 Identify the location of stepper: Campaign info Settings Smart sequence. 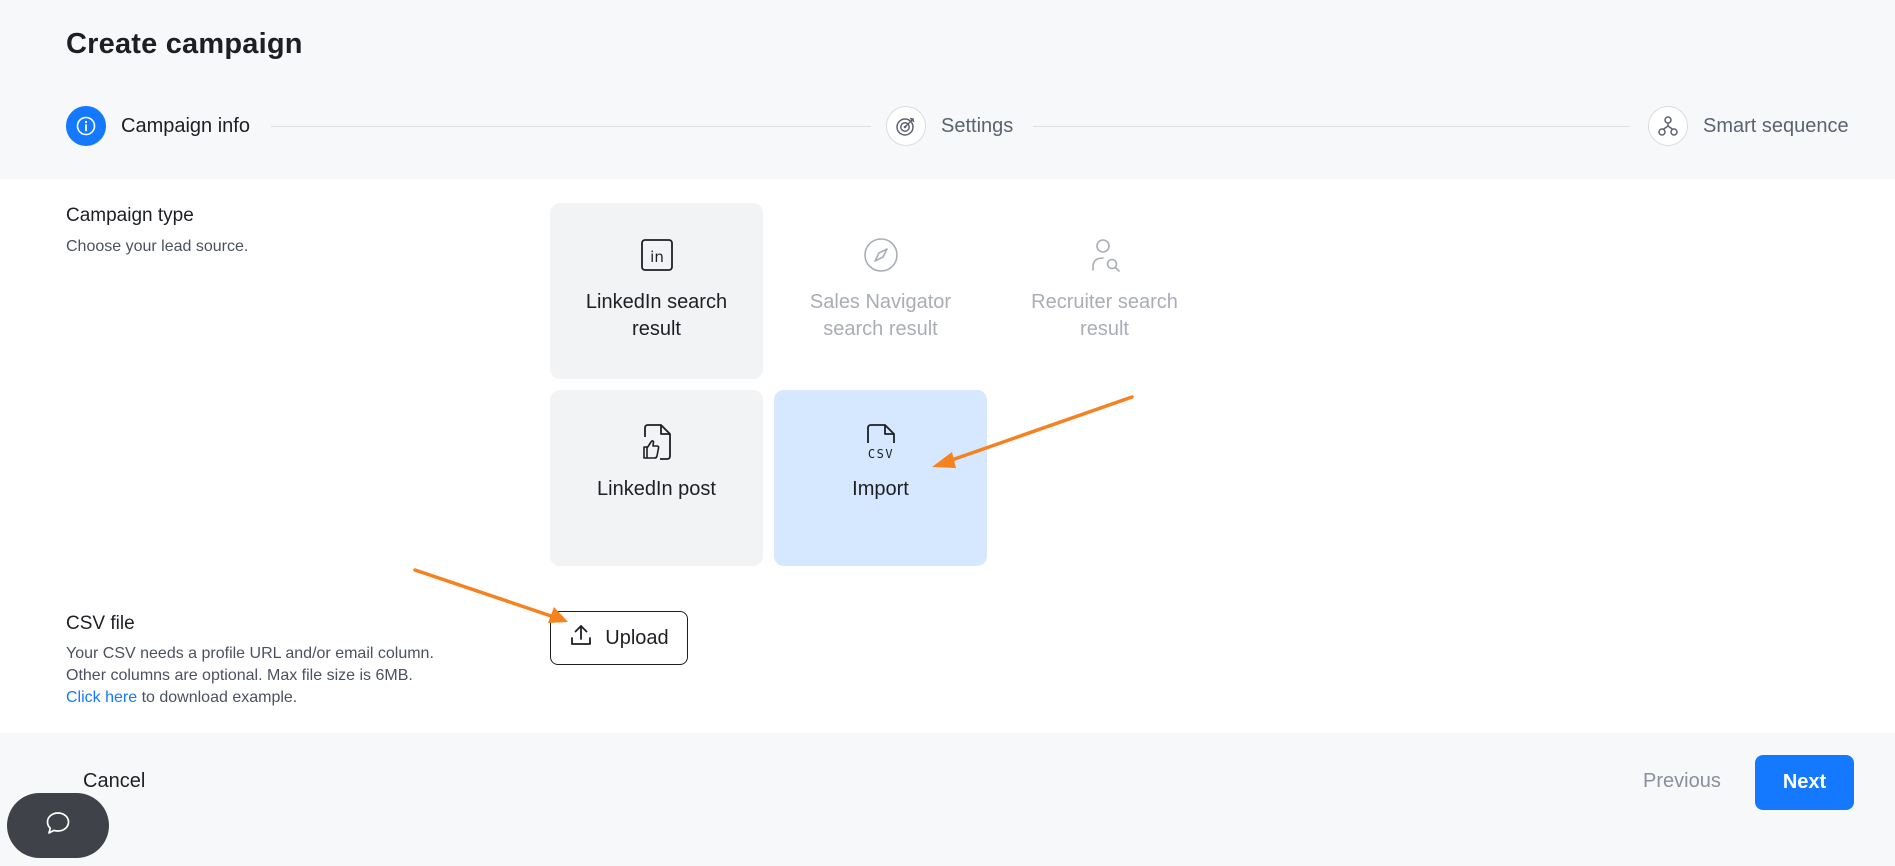
(960, 126).